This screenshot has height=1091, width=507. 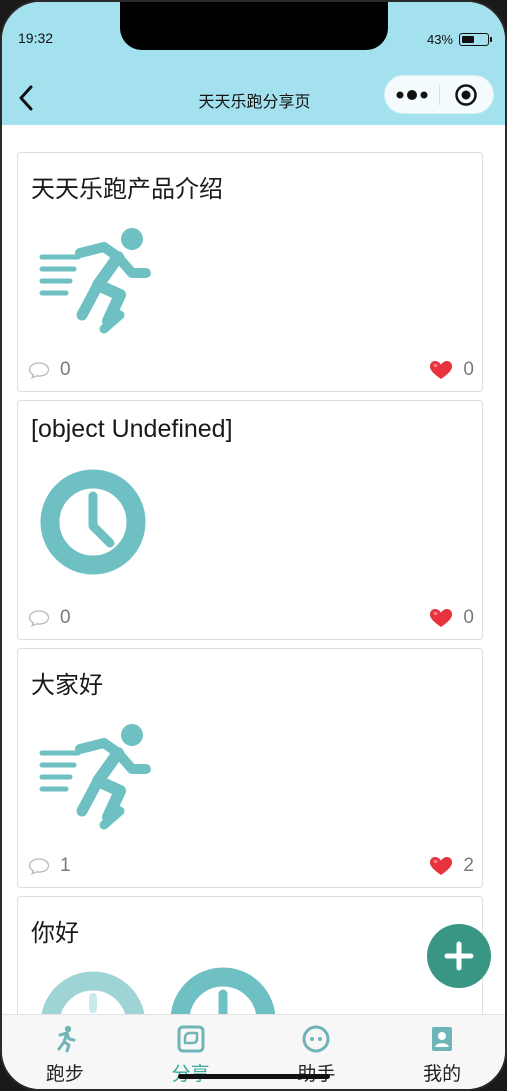 I want to click on bottom-tab-bar: 跑步 分享 助手 我的, so click(x=253, y=1051).